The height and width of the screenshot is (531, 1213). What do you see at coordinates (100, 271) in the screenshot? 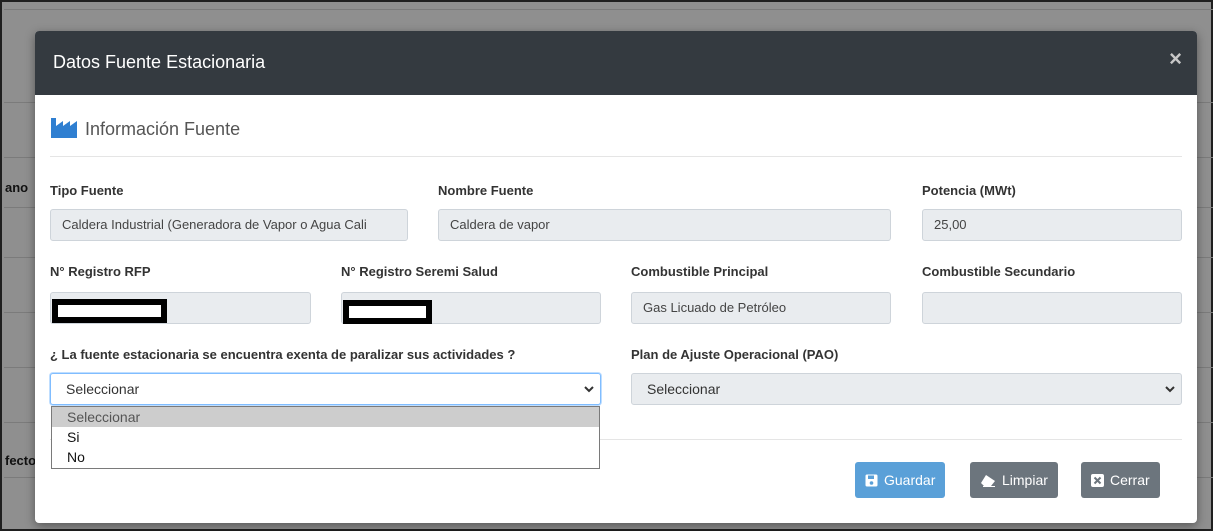
I see `registro-rfp-label: N° Registro RFP` at bounding box center [100, 271].